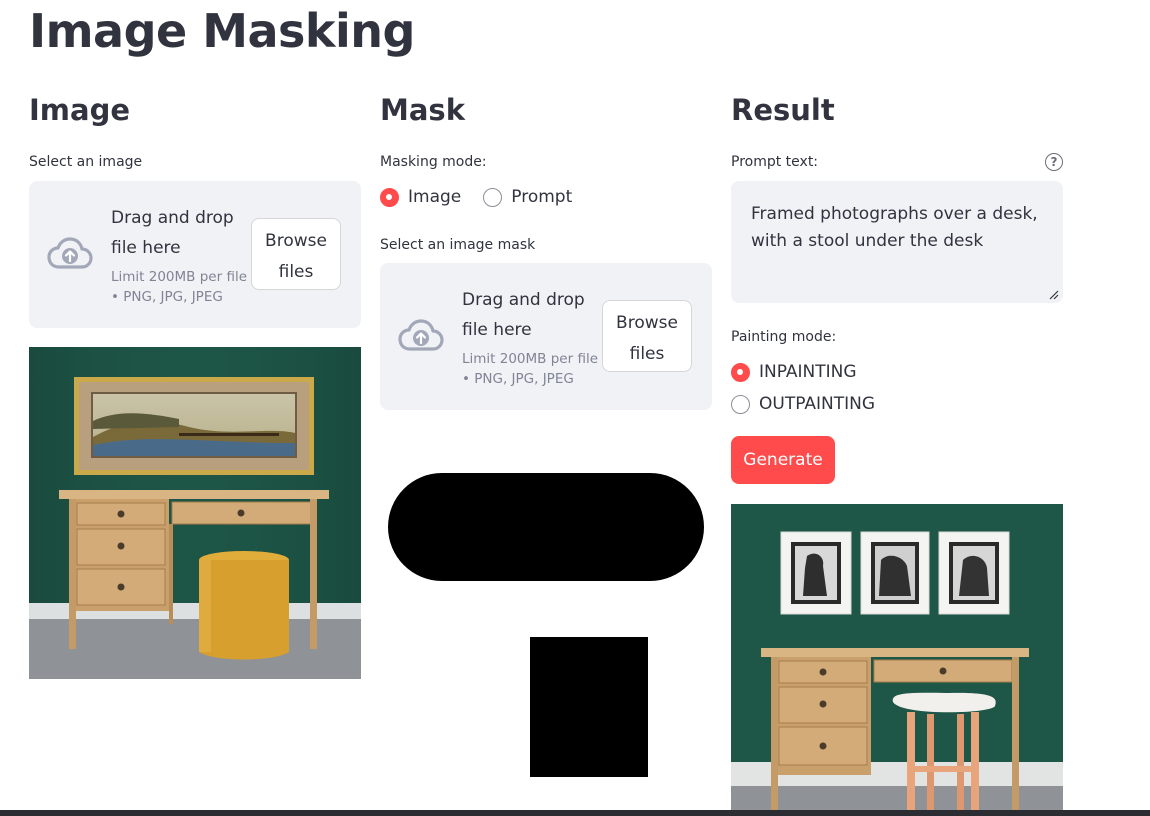 Image resolution: width=1150 pixels, height=816 pixels. Describe the element at coordinates (575, 813) in the screenshot. I see `bottom-bar` at that location.